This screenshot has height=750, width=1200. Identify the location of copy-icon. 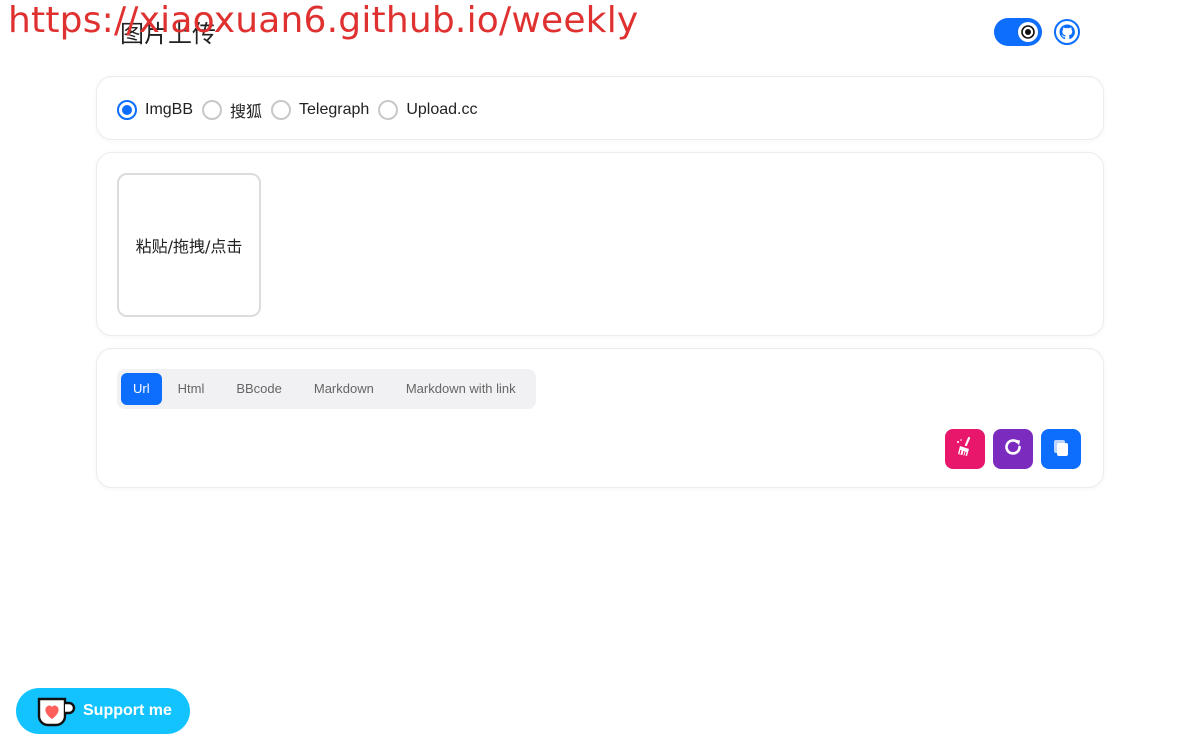
(1061, 449).